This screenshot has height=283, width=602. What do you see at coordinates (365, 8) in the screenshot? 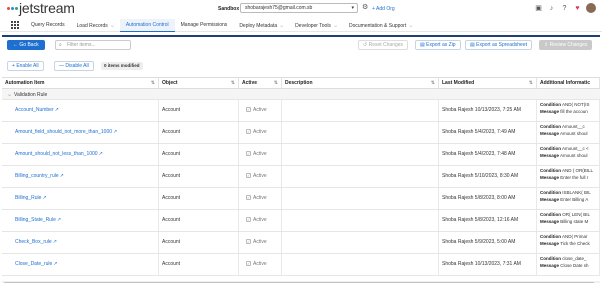
I see `gear-icon: ⚙` at bounding box center [365, 8].